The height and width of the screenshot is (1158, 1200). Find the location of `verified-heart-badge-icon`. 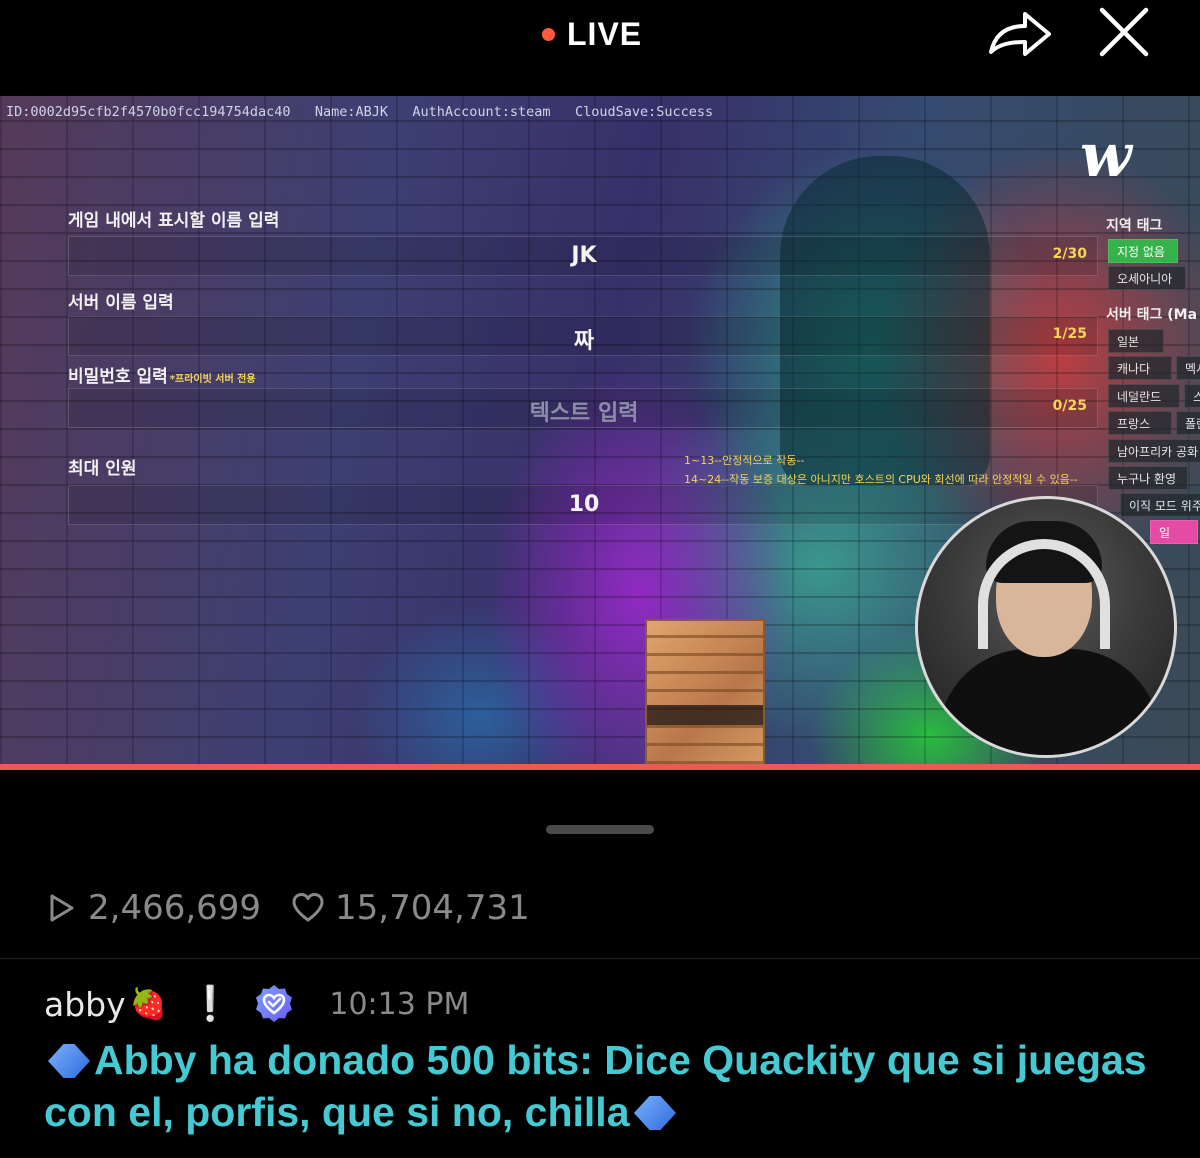

verified-heart-badge-icon is located at coordinates (274, 1003).